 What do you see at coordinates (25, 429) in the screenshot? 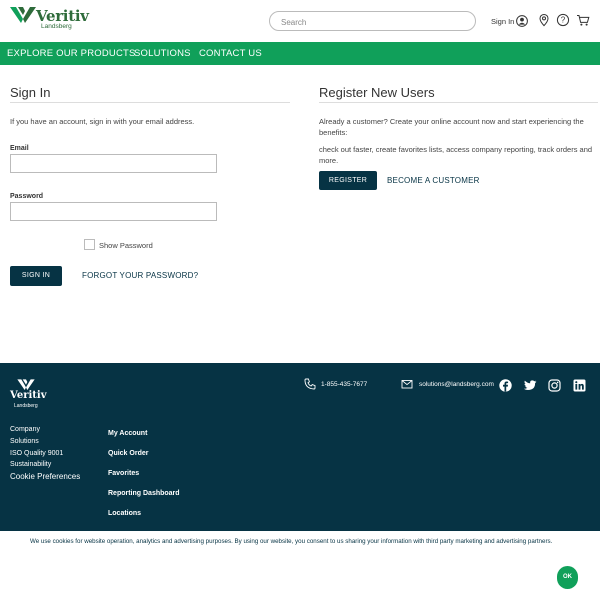
I see `footer-link-company: Company` at bounding box center [25, 429].